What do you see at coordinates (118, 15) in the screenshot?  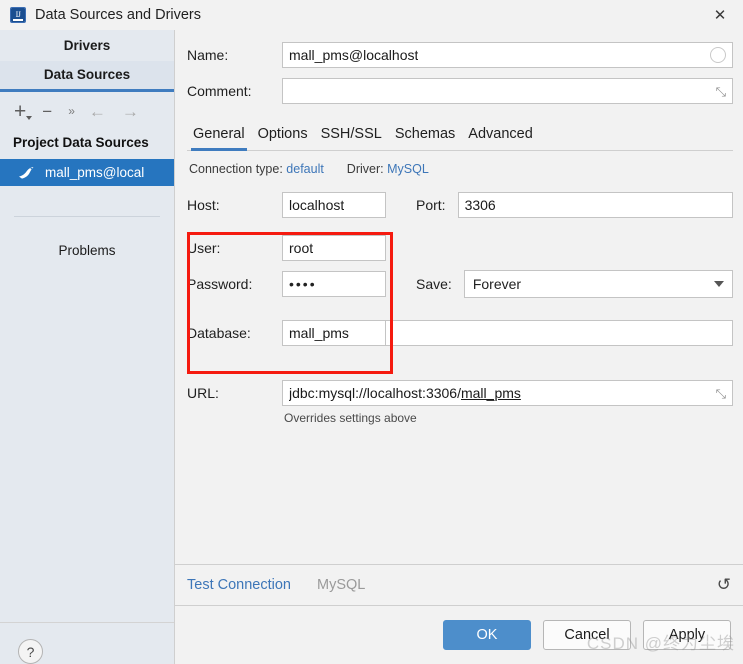 I see `window-title: Data Sources and Drivers` at bounding box center [118, 15].